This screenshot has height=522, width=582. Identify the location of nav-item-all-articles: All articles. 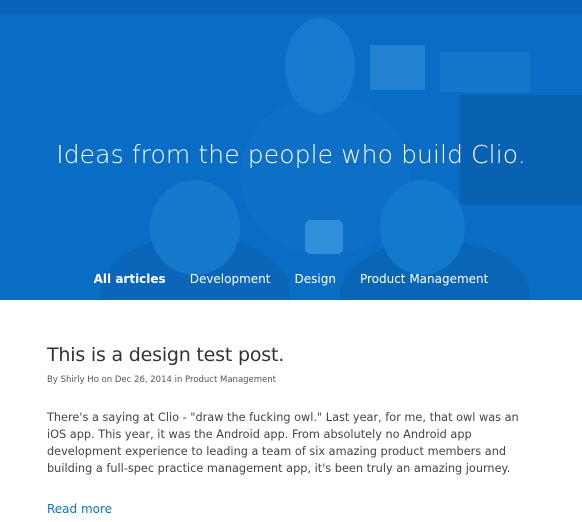
(130, 279).